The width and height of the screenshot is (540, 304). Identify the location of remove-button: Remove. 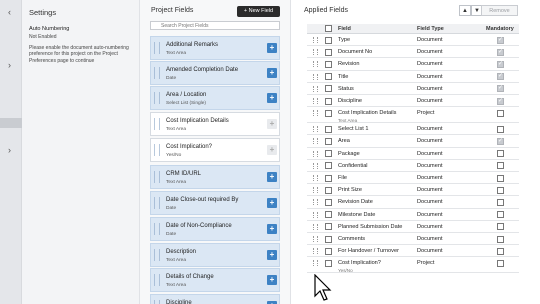
(499, 10).